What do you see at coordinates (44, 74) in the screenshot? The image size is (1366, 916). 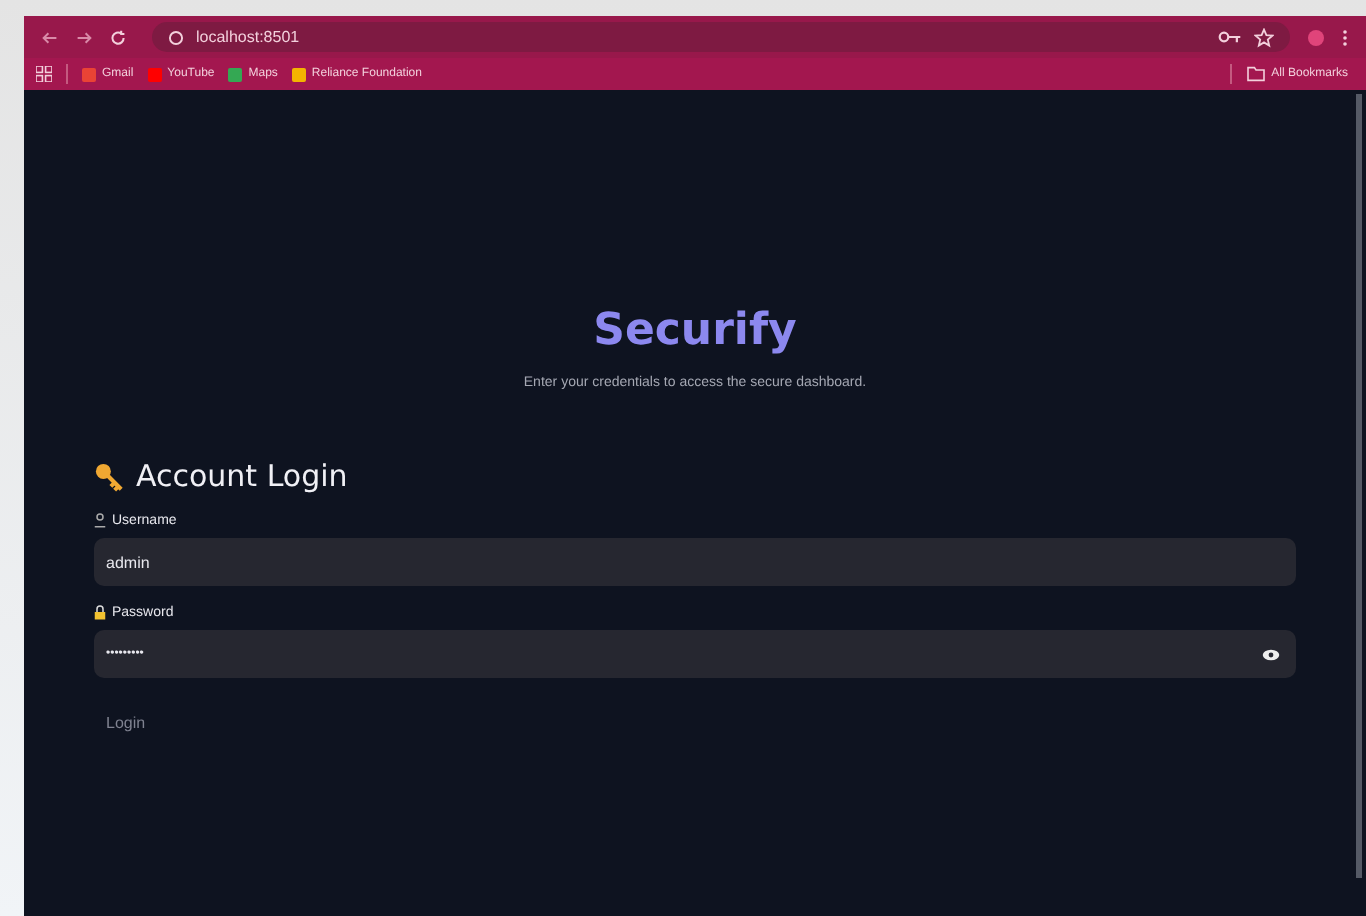 I see `apps-grid-icon` at bounding box center [44, 74].